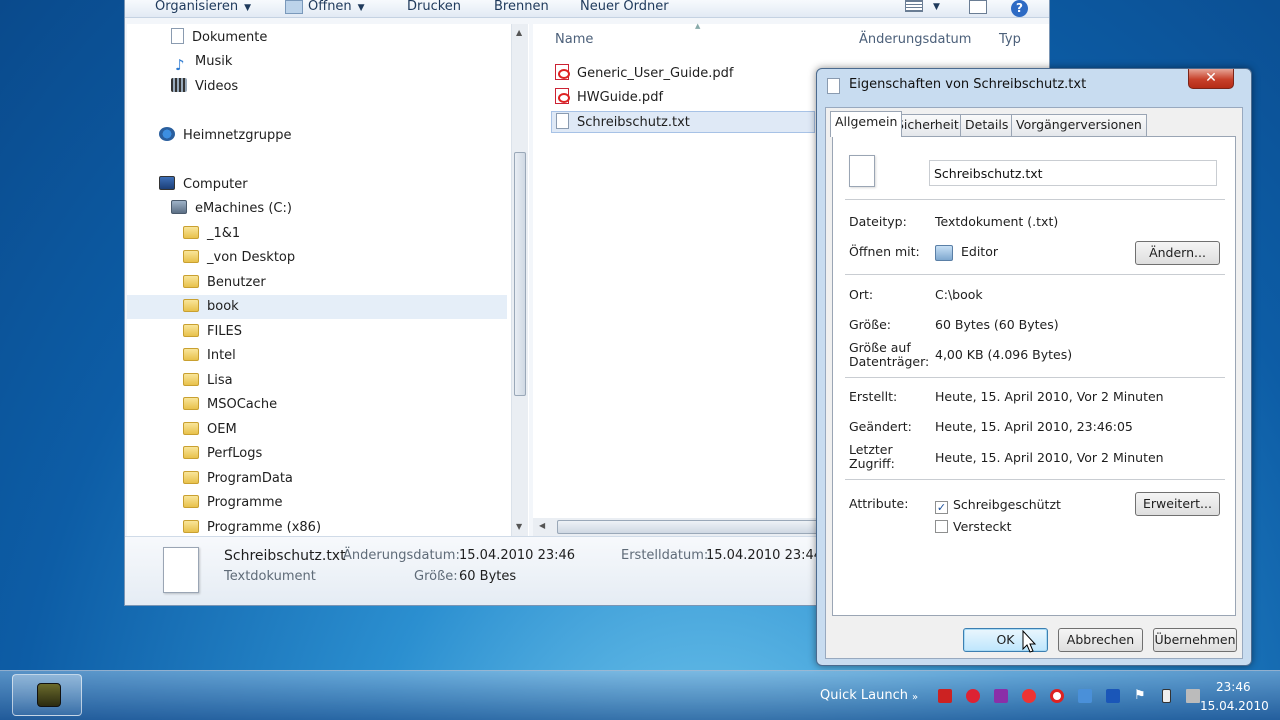 Image resolution: width=1280 pixels, height=720 pixels. Describe the element at coordinates (237, 135) in the screenshot. I see `nav-label: Heimnetzgruppe` at that location.